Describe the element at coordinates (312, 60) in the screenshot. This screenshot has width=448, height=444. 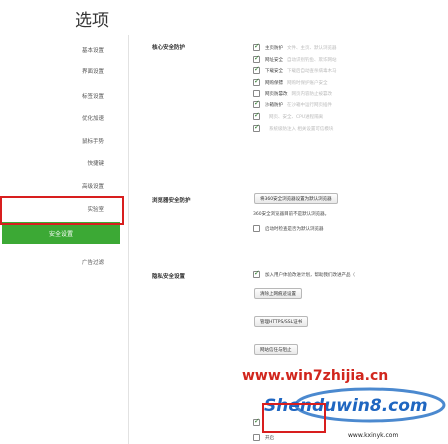
I see `option-desc: 自动识别钓鱼、欺诈网站` at that location.